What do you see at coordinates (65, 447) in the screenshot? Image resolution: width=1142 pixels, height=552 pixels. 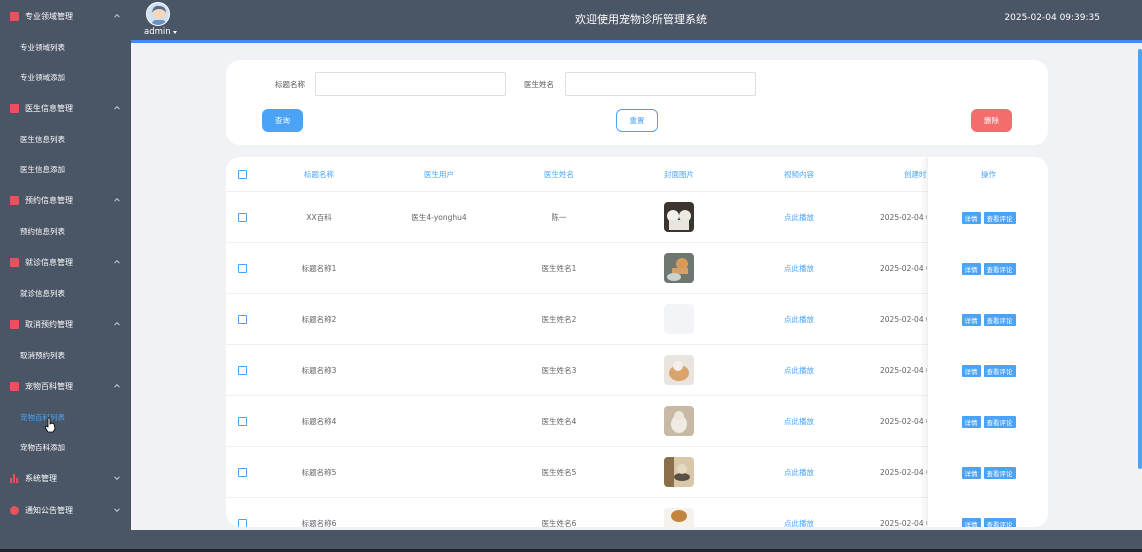 I see `sidebar-item: 宠物百科添加` at bounding box center [65, 447].